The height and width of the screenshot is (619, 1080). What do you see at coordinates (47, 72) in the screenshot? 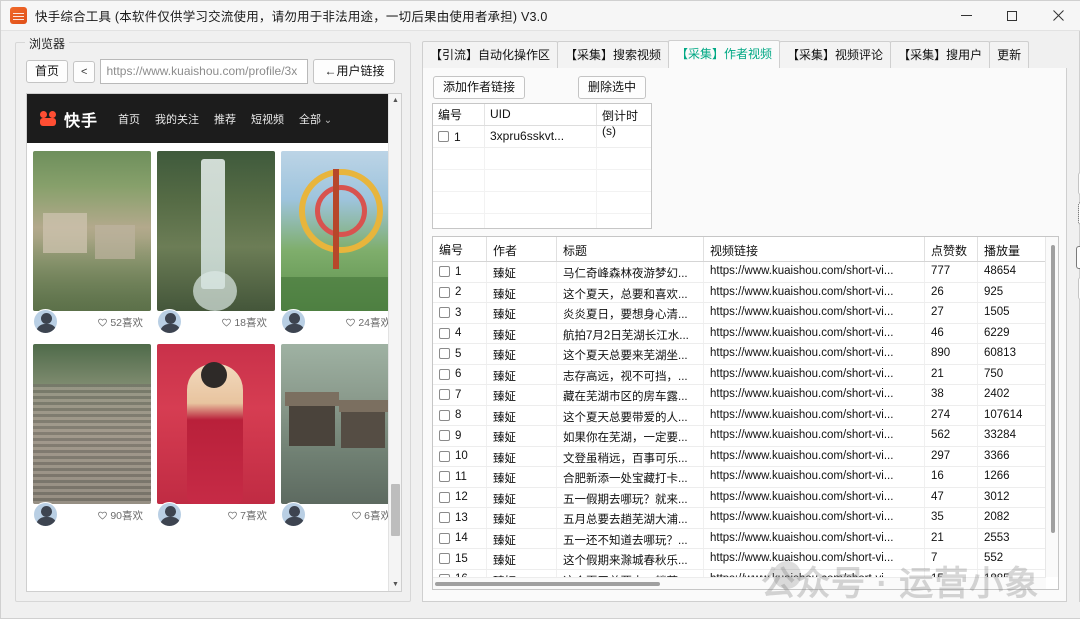
I see `home-button: 首页` at bounding box center [47, 72].